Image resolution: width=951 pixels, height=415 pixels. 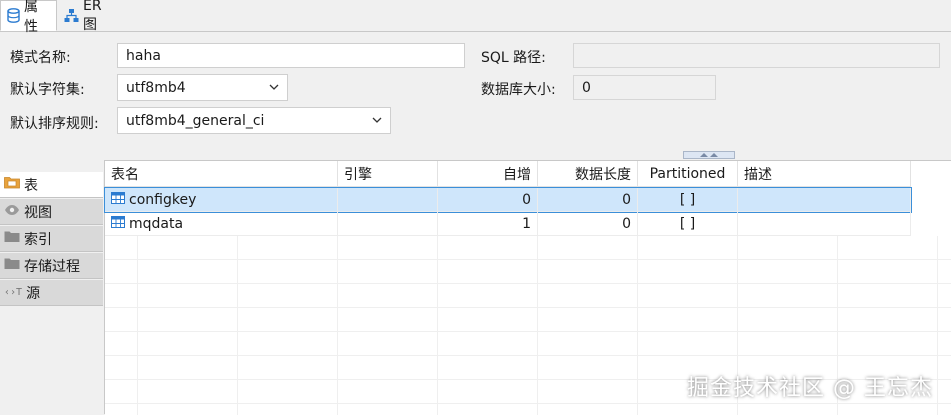 I want to click on tab-properties: 属性, so click(x=28, y=17).